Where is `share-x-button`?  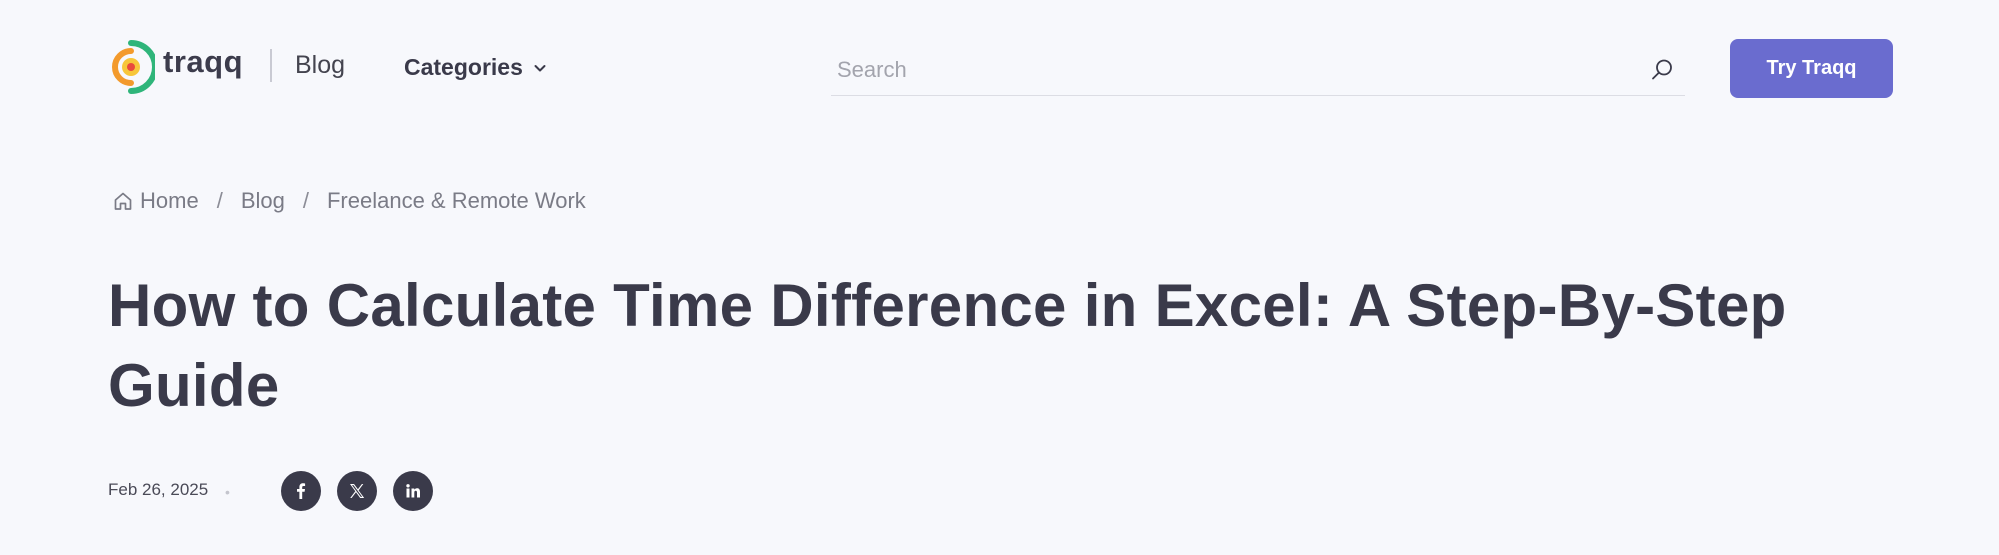 share-x-button is located at coordinates (357, 491).